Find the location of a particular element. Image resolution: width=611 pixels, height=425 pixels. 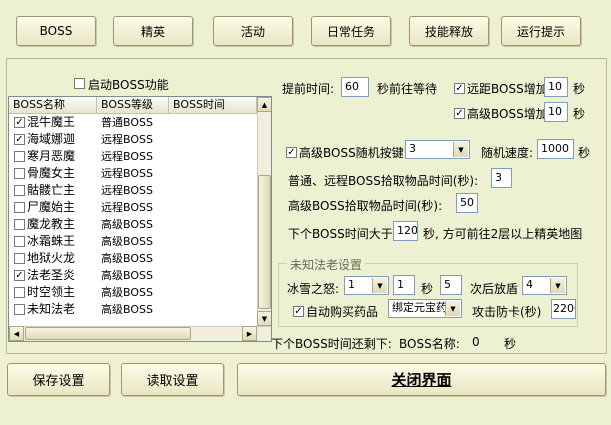

high-pick-time-input: 50 is located at coordinates (467, 203).